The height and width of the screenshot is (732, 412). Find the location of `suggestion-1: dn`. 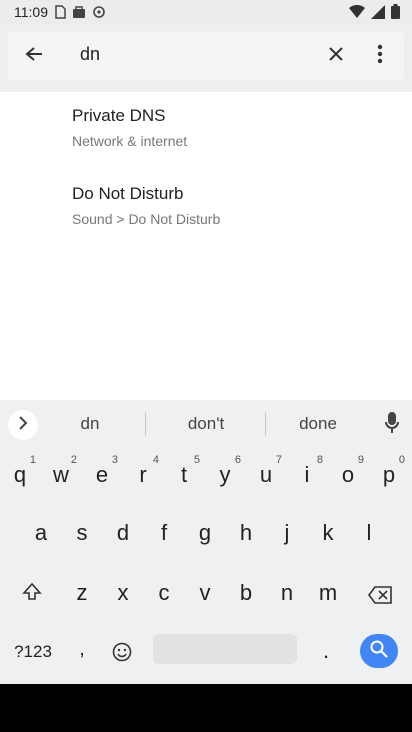

suggestion-1: dn is located at coordinates (90, 424).